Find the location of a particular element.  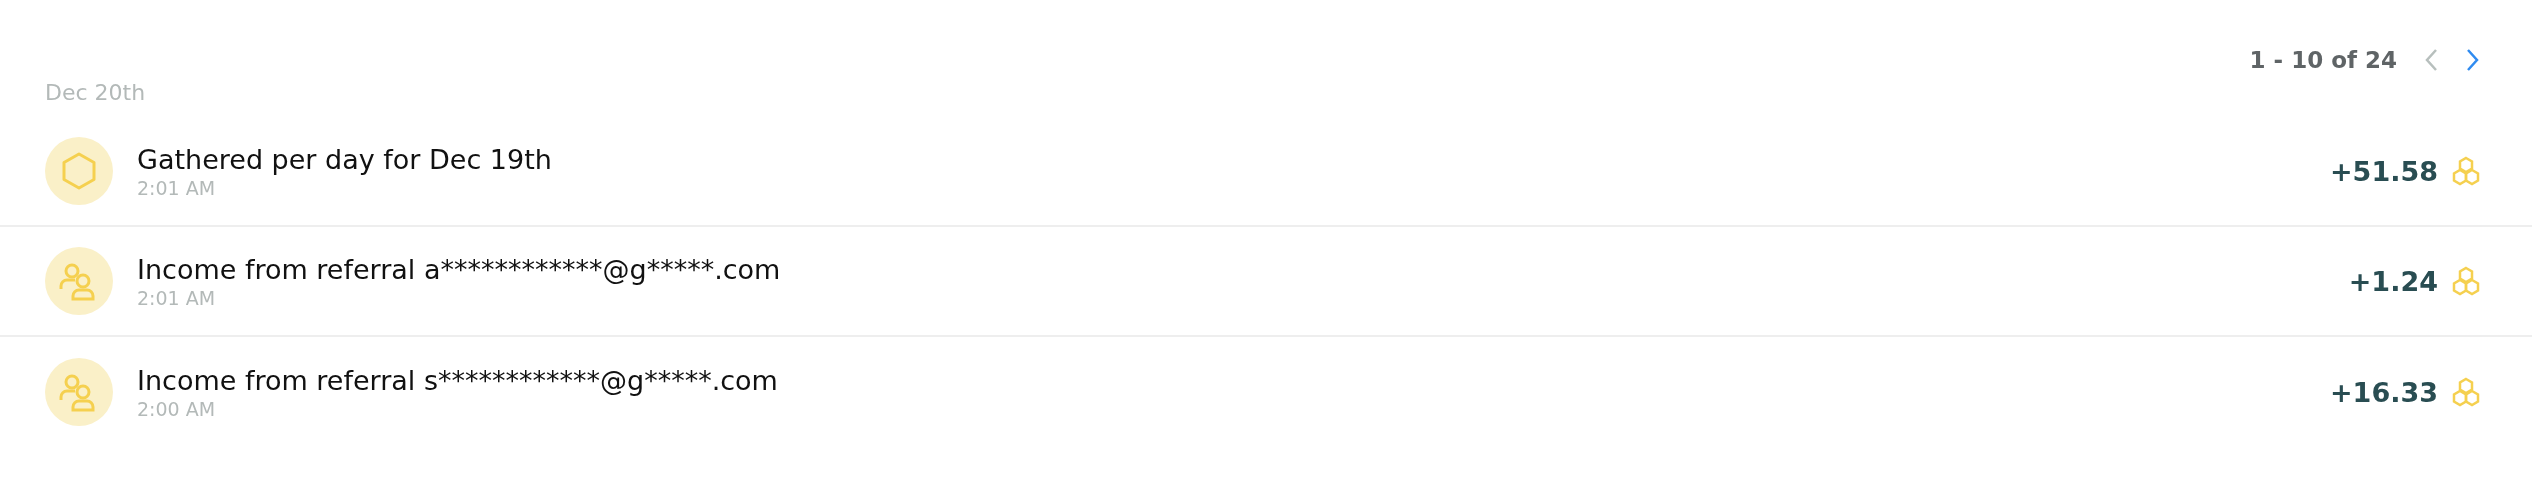

date-heading: Dec 20th is located at coordinates (96, 92).